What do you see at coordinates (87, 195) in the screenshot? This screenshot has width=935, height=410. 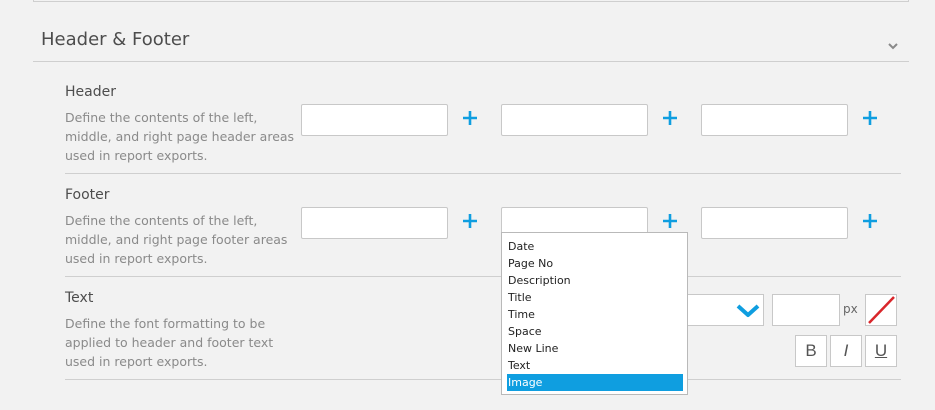 I see `footer-row-title: Footer` at bounding box center [87, 195].